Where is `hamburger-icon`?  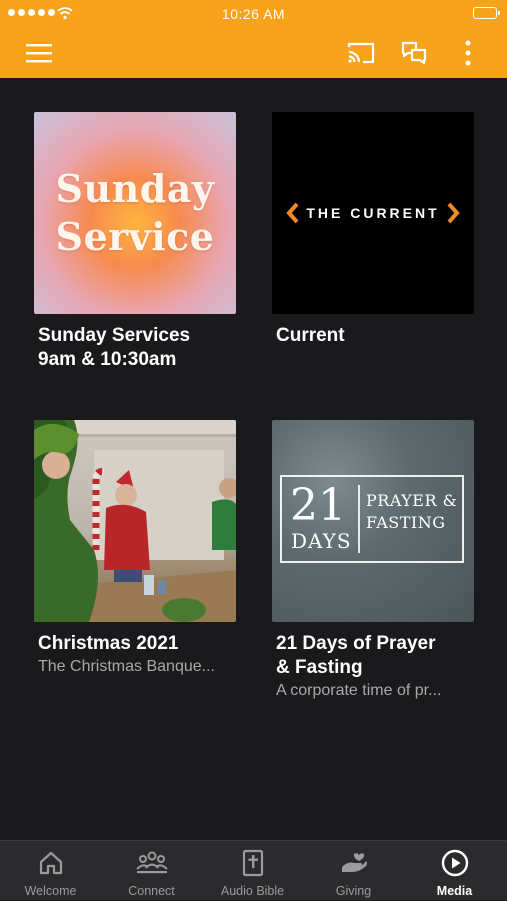
hamburger-icon is located at coordinates (39, 53).